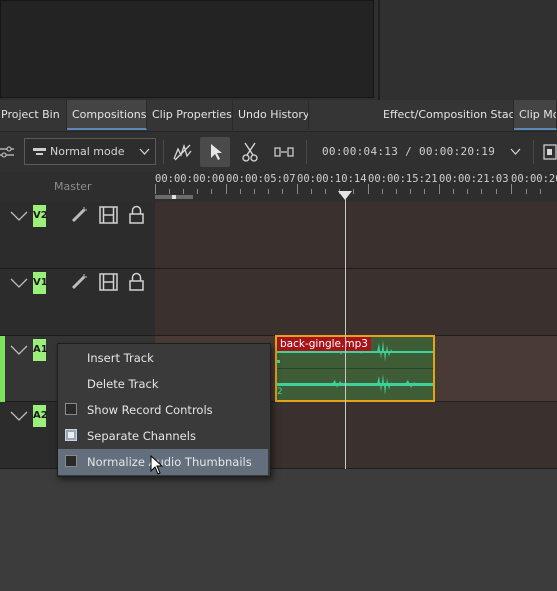 The width and height of the screenshot is (557, 591). I want to click on menu-item-insert-track: Insert Track, so click(163, 358).